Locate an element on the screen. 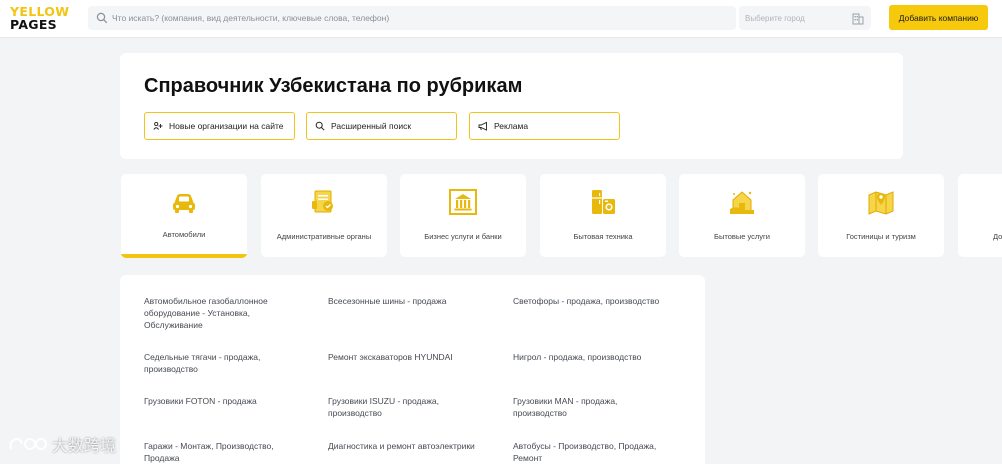  subcategory-link: Нигрол - продажа, производство is located at coordinates (598, 357).